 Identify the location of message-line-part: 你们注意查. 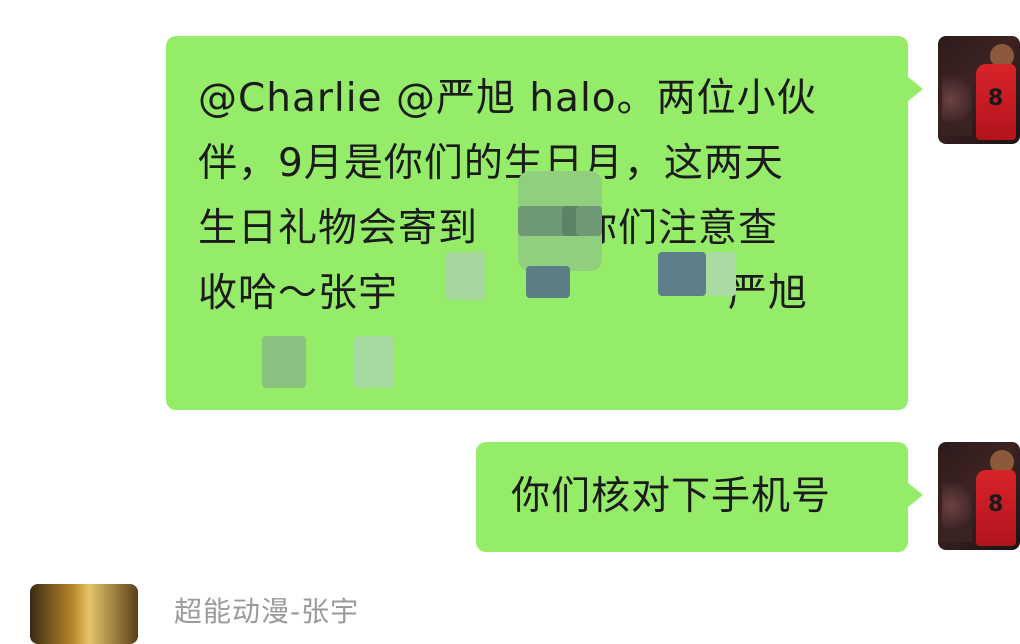
(678, 228).